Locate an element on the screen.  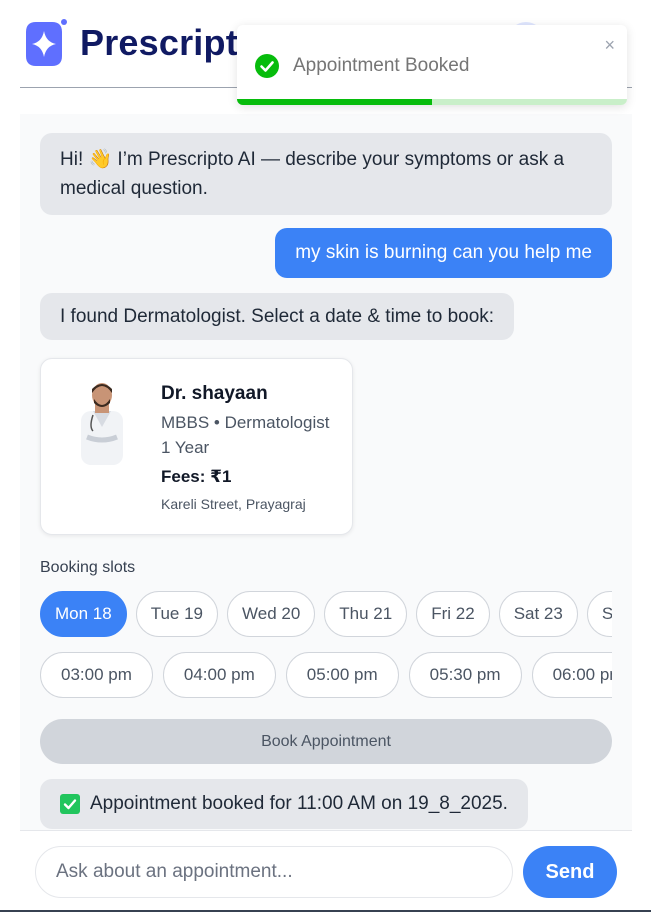
time-selector: 03:00 pm04:00 pm05:00 pm05:30 pm06:00 pm is located at coordinates (326, 675).